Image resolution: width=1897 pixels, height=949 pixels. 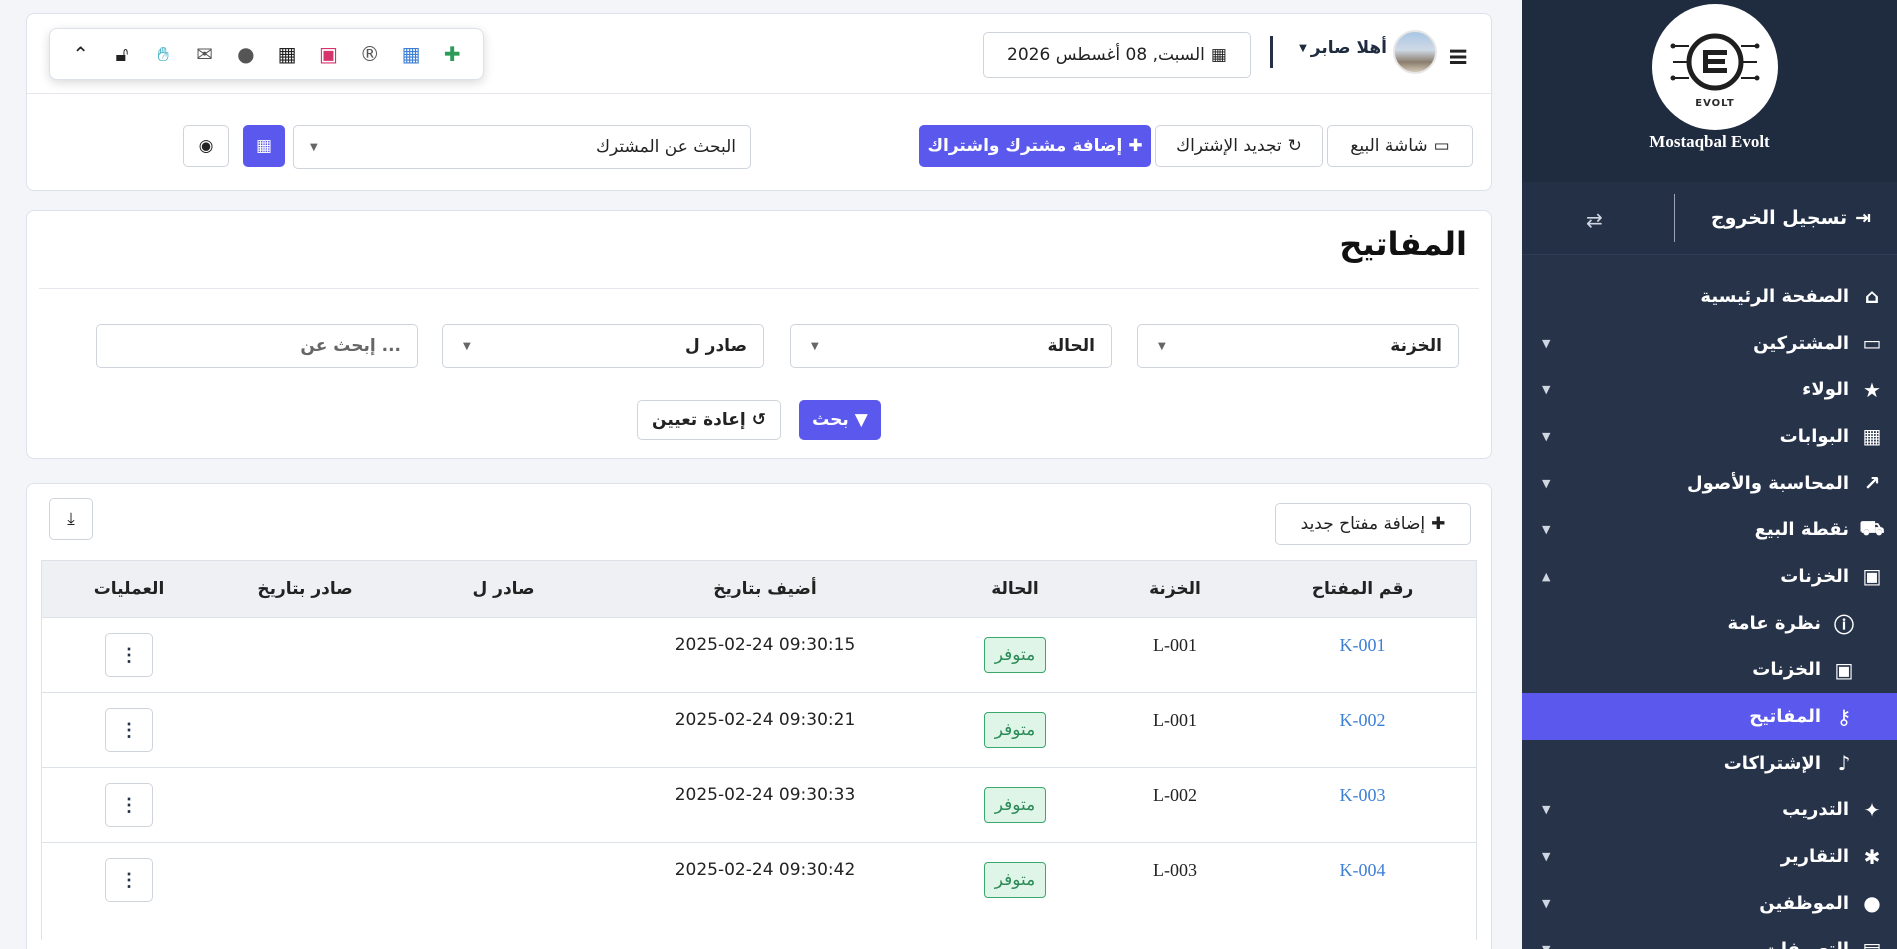 What do you see at coordinates (1709, 343) in the screenshot?
I see `sidebar-item-subscribers: ▼ المشتركين ▭` at bounding box center [1709, 343].